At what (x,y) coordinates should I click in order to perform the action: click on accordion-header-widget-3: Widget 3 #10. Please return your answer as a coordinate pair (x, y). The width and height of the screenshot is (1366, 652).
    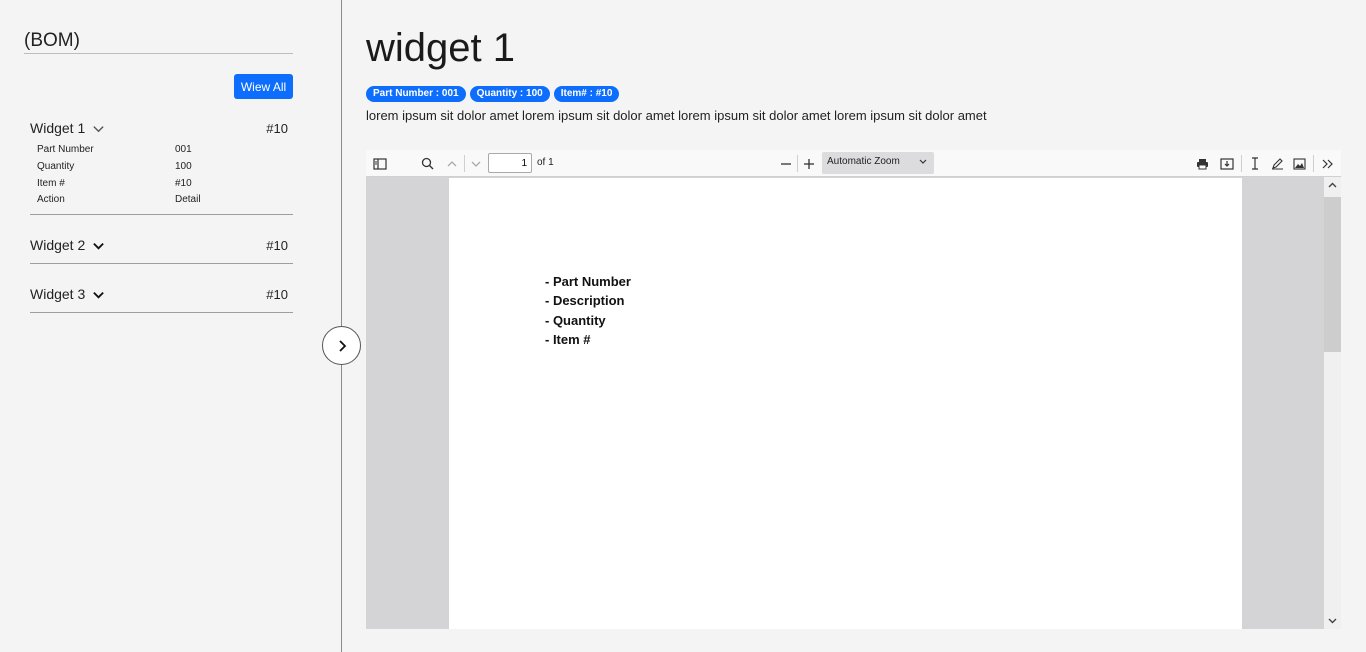
    Looking at the image, I should click on (161, 294).